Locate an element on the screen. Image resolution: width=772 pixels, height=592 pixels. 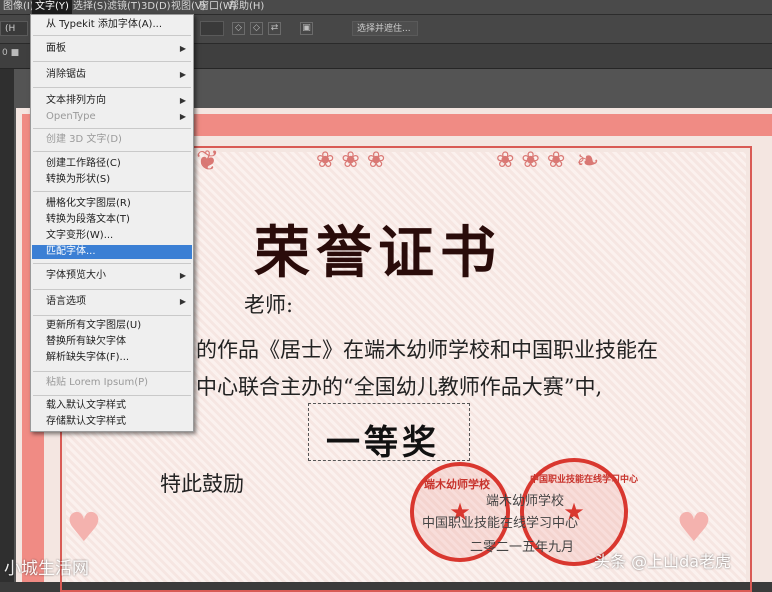
menu-item-label: 转换为段落文本(T) is located at coordinates (88, 219).